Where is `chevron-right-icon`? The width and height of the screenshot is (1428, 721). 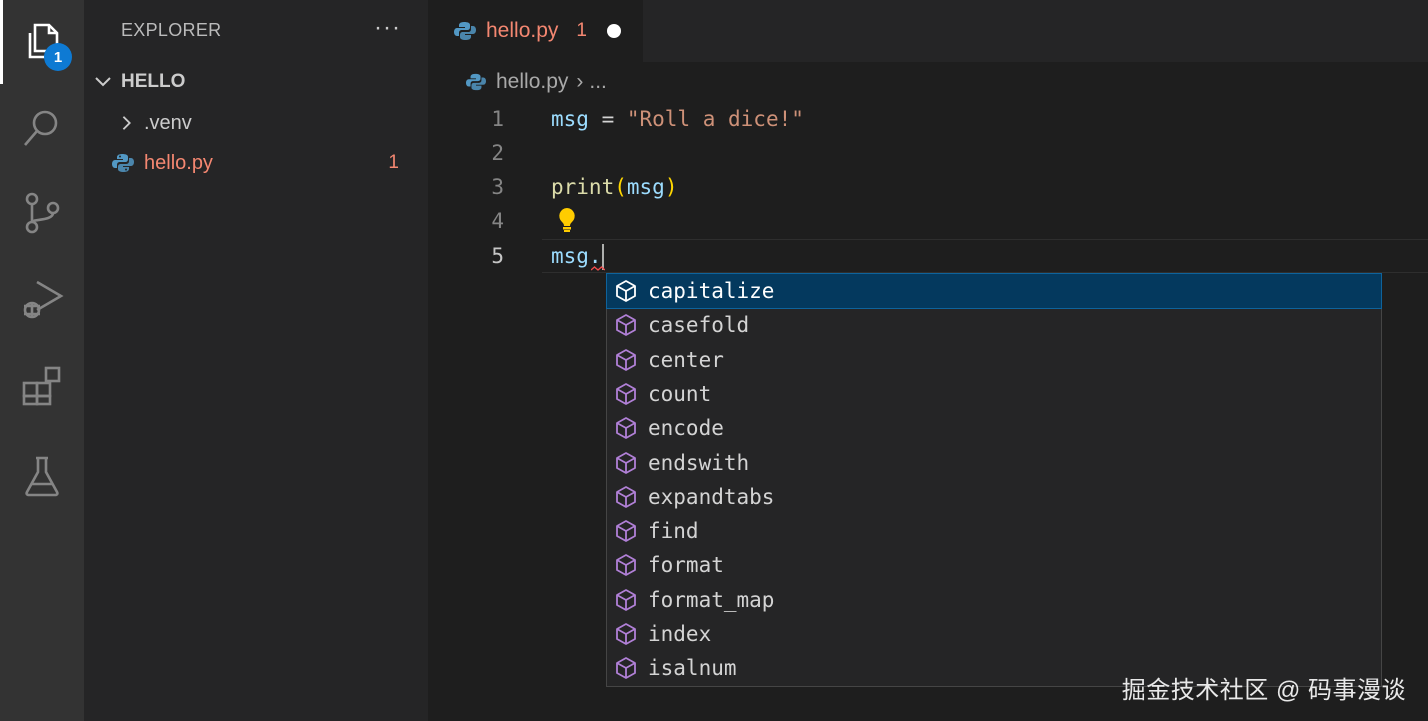
chevron-right-icon is located at coordinates (126, 123).